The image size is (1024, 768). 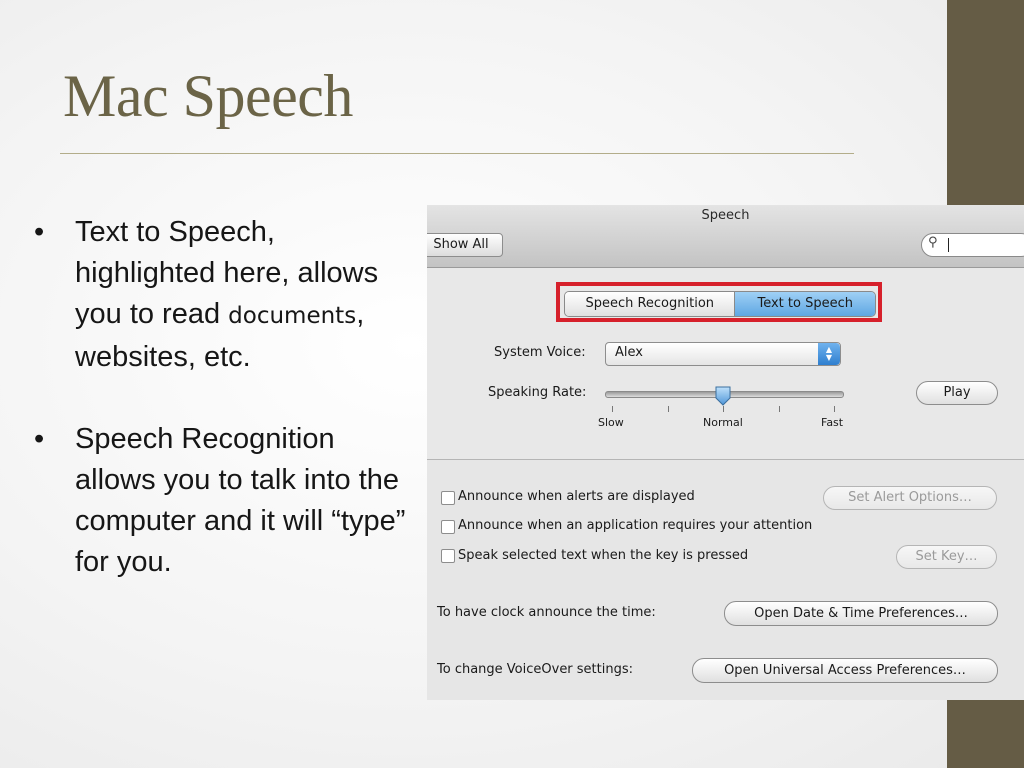 What do you see at coordinates (948, 245) in the screenshot?
I see `text-cursor` at bounding box center [948, 245].